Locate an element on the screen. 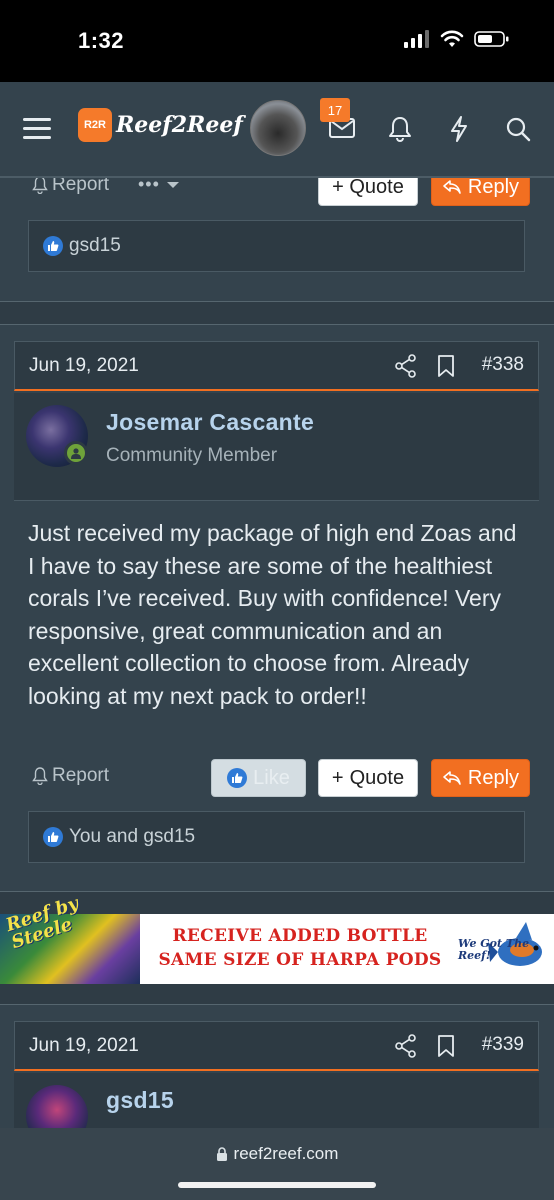 The image size is (554, 1200). reactions-text: You and gsd15 is located at coordinates (132, 836).